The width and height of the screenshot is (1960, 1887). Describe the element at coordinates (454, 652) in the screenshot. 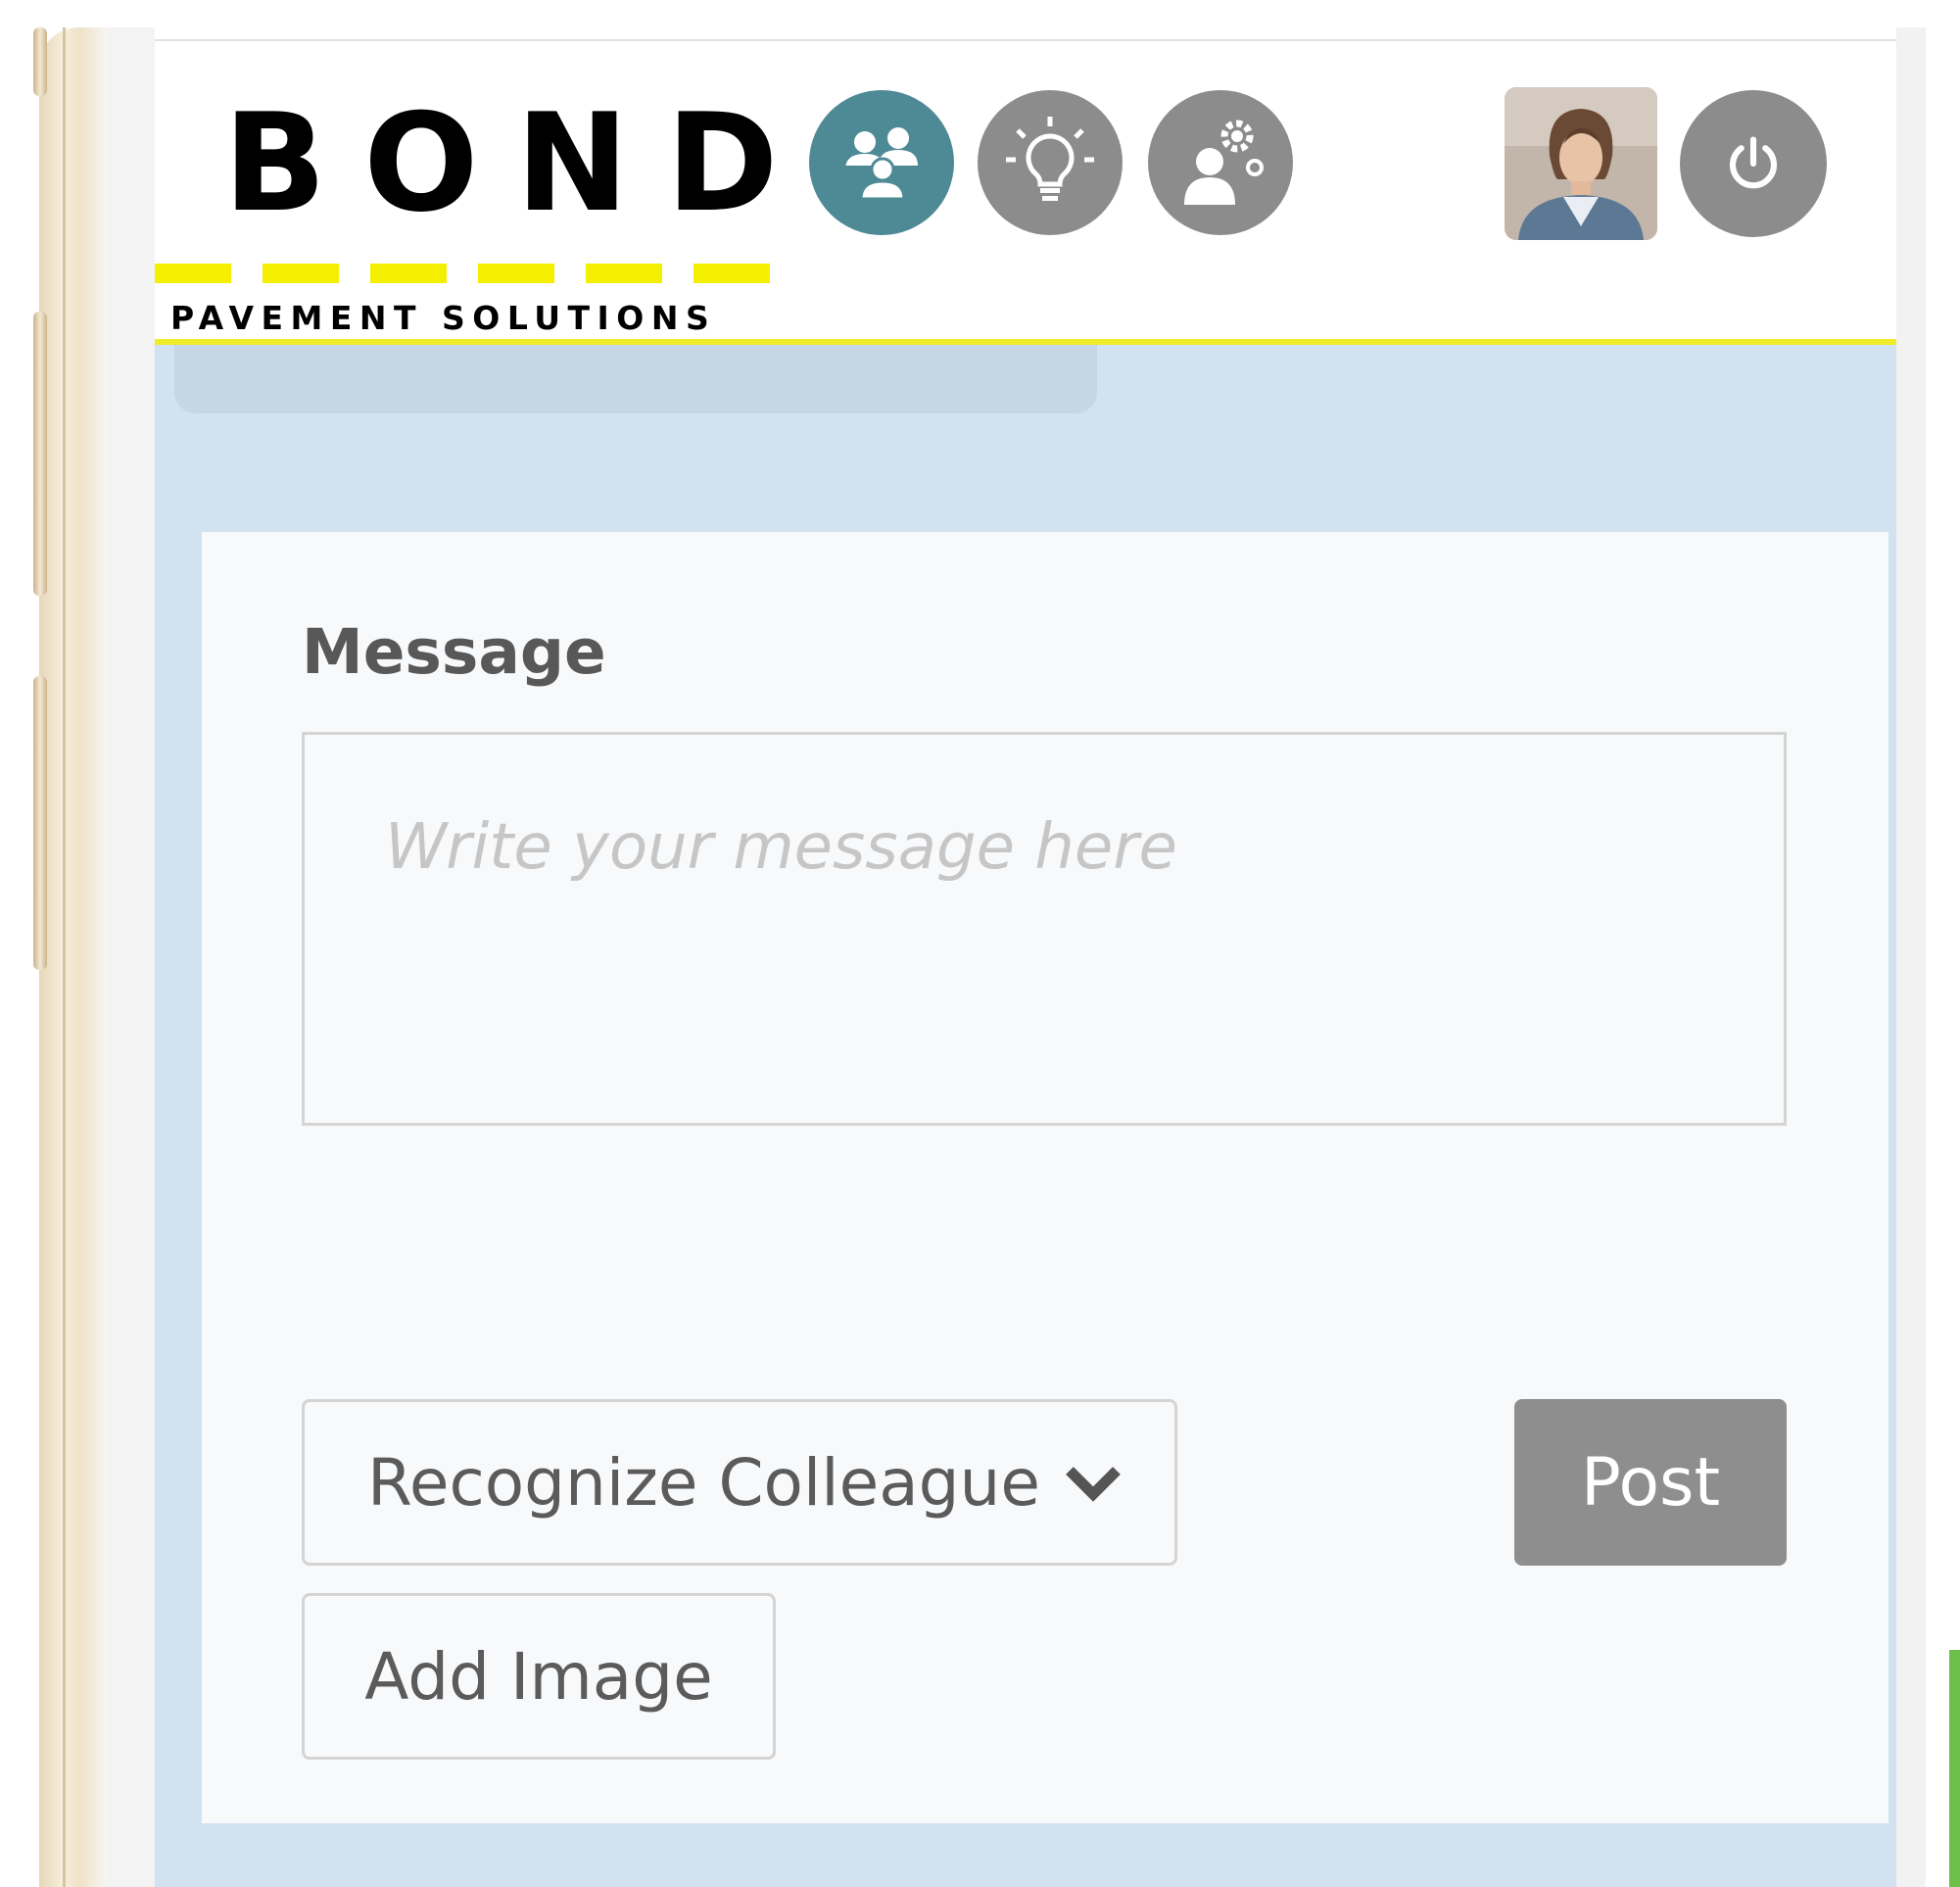

I see `message-label: Message` at that location.